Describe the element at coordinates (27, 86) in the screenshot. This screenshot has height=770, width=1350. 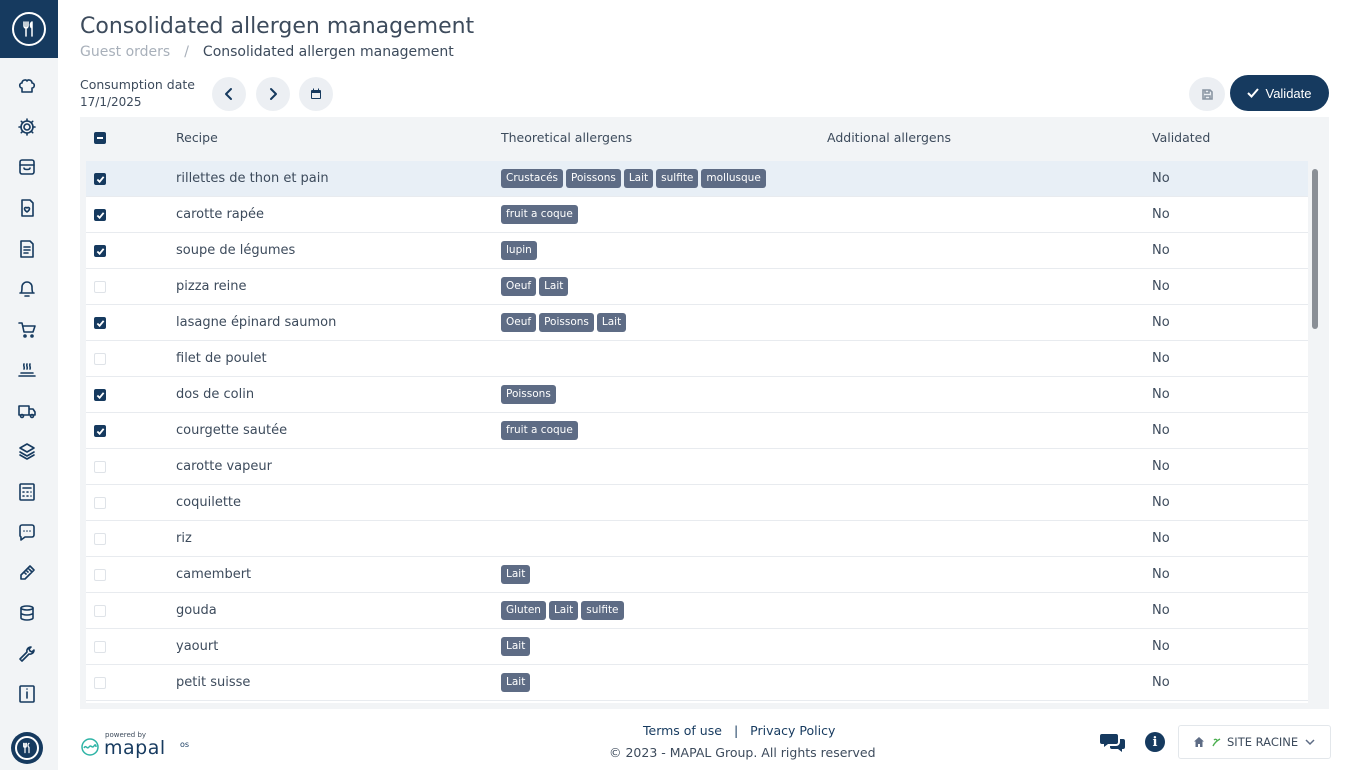
I see `chef-hat-icon` at that location.